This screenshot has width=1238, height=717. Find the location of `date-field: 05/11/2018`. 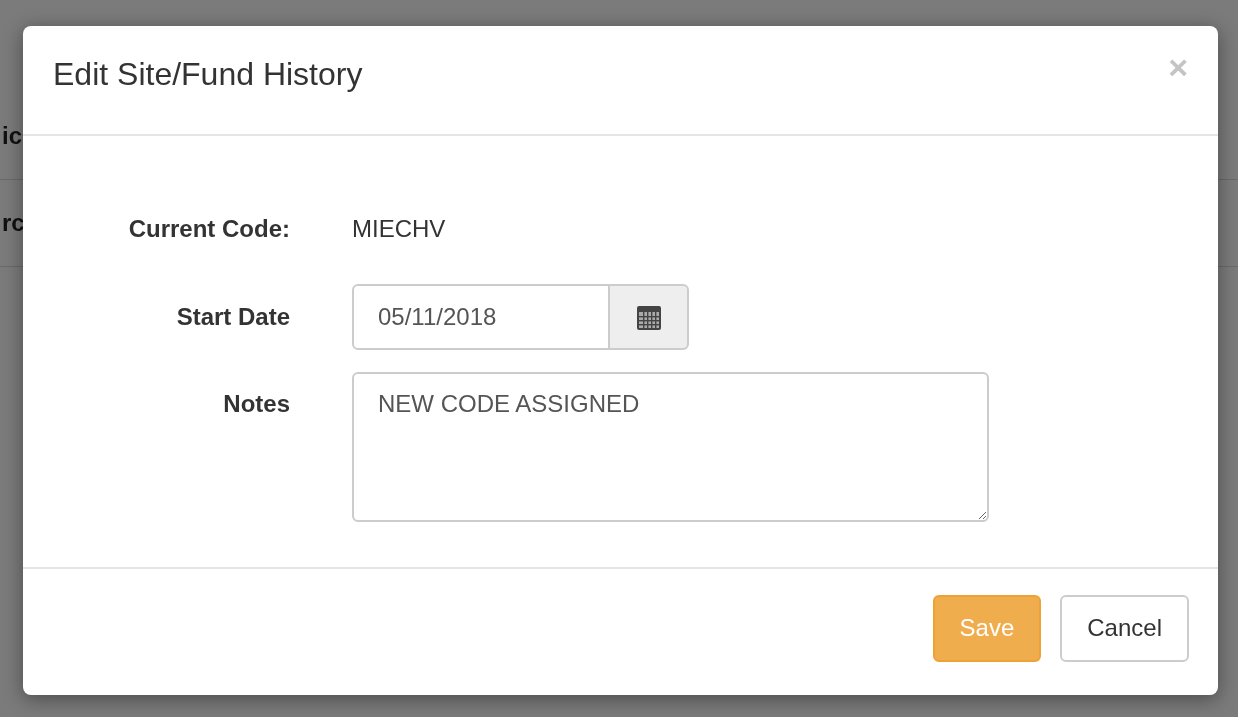

date-field: 05/11/2018 is located at coordinates (481, 317).